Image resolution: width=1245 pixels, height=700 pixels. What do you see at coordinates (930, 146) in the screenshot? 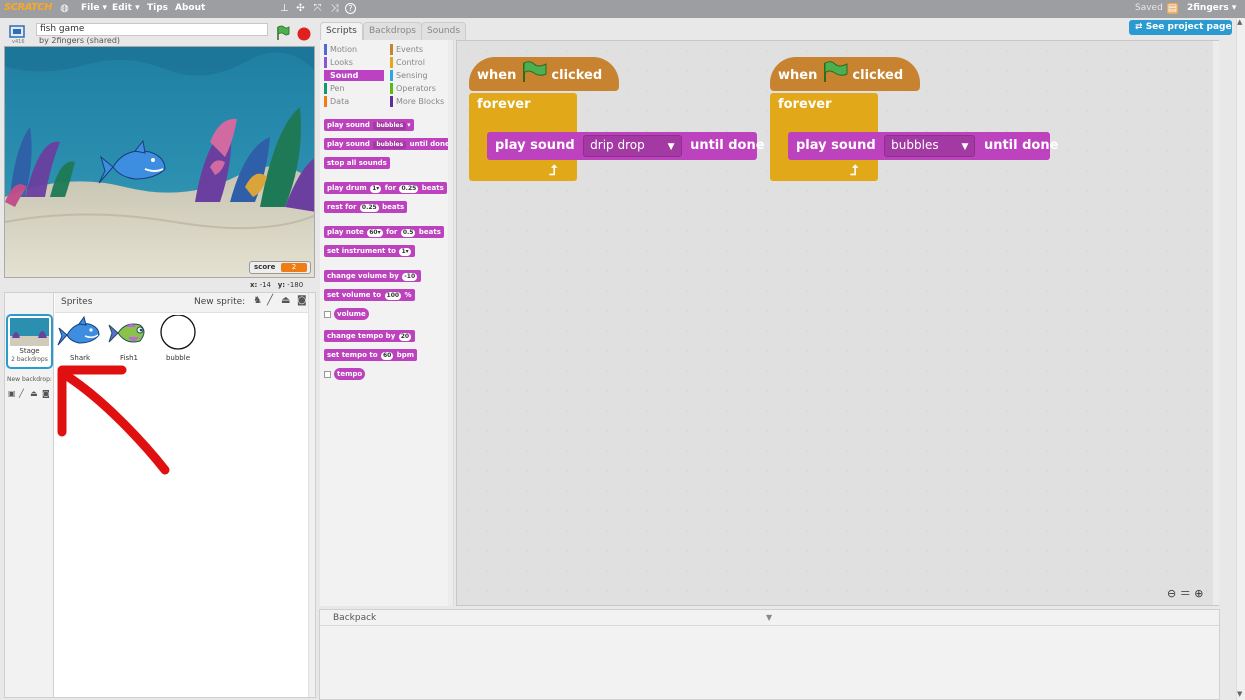
I see `sound-dropdown: bubbles ▼` at bounding box center [930, 146].